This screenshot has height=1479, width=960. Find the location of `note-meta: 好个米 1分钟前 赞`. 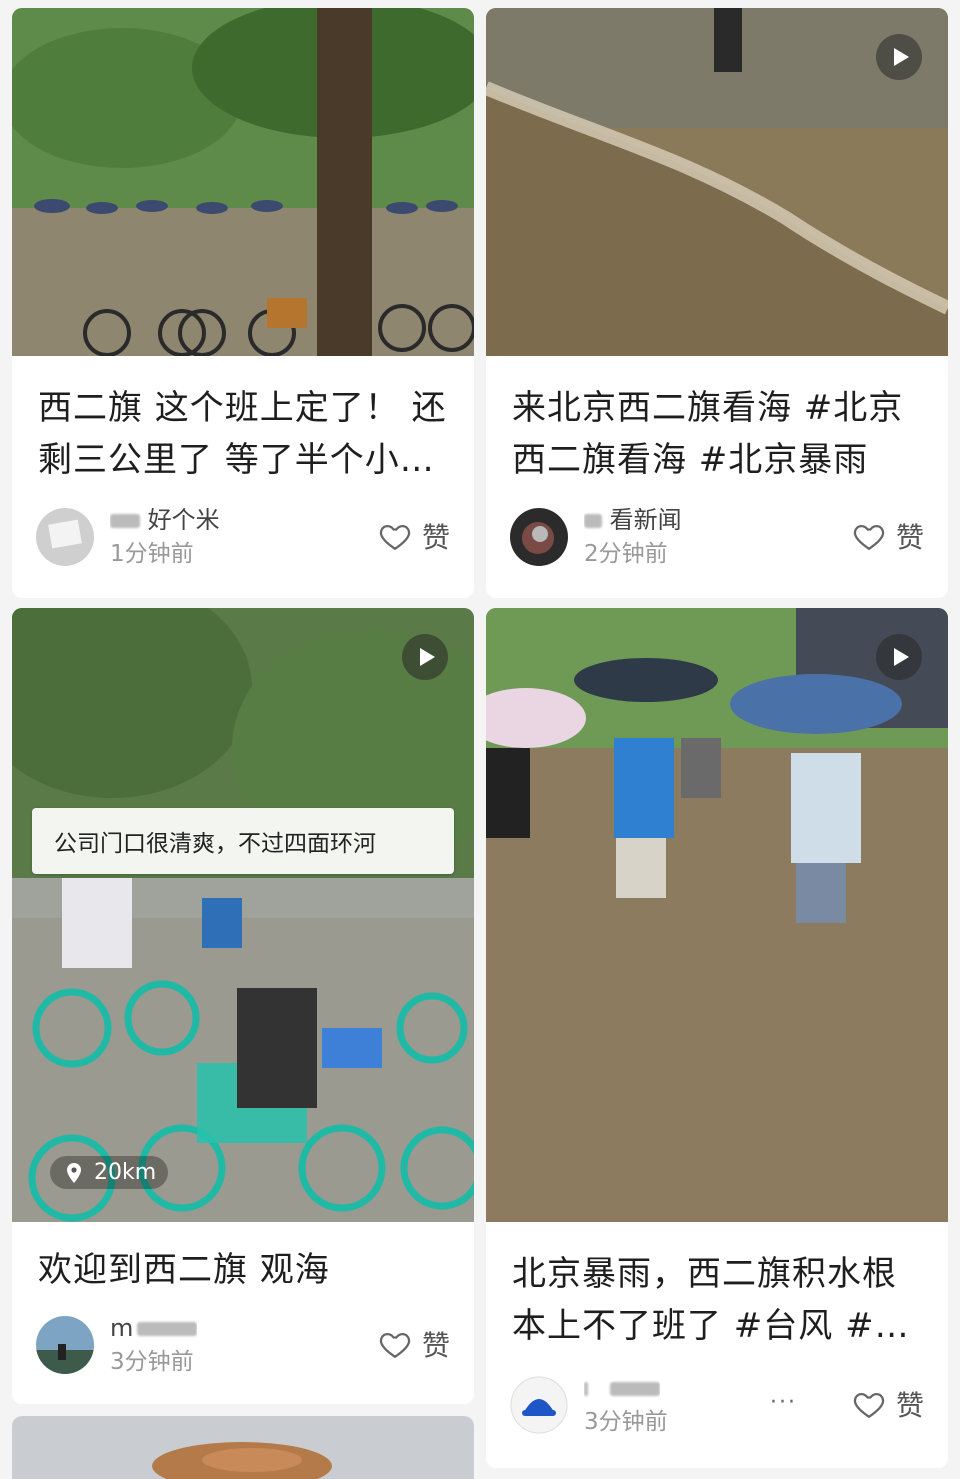

note-meta: 好个米 1分钟前 赞 is located at coordinates (243, 540).